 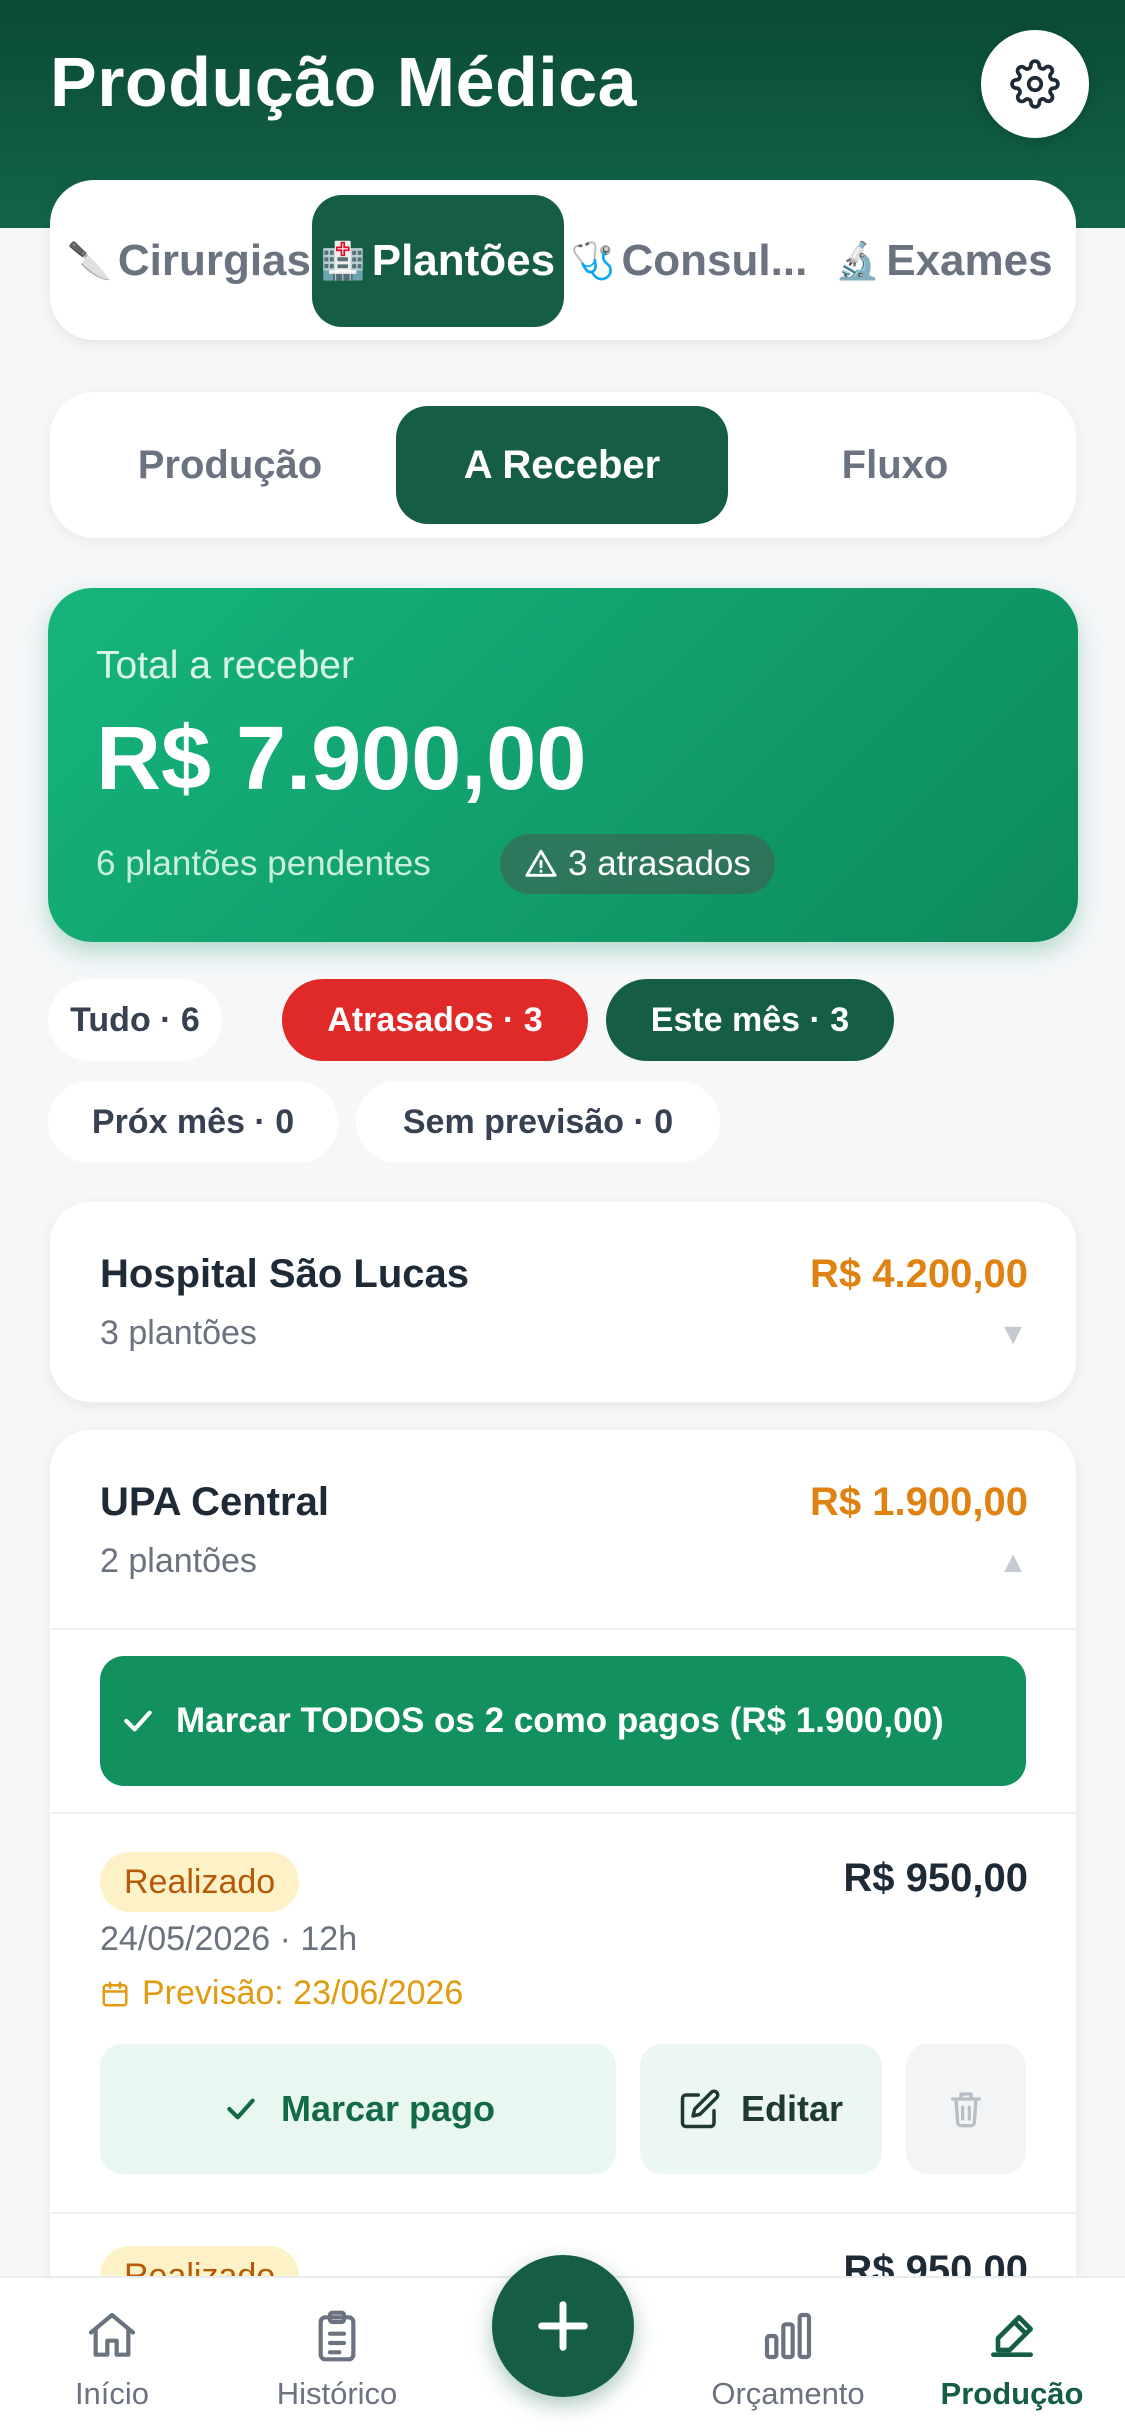 What do you see at coordinates (225, 665) in the screenshot?
I see `total-label: Total a receber` at bounding box center [225, 665].